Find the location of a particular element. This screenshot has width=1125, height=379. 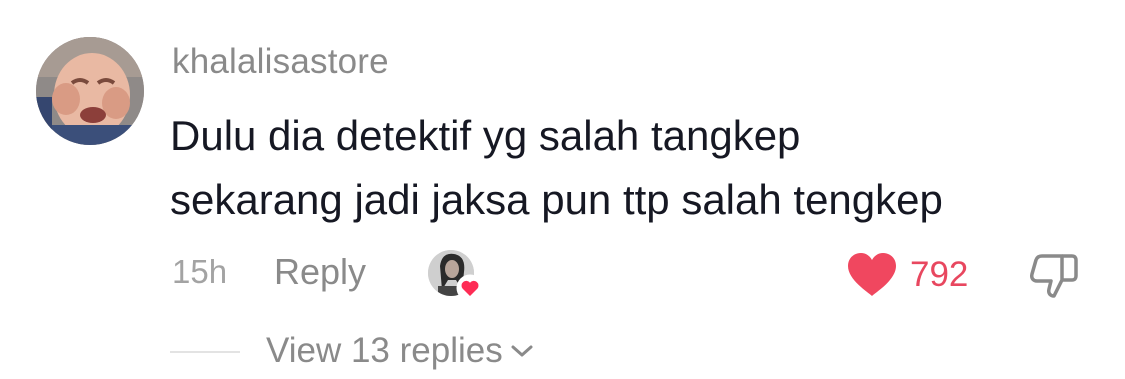

dislike-button is located at coordinates (1054, 275).